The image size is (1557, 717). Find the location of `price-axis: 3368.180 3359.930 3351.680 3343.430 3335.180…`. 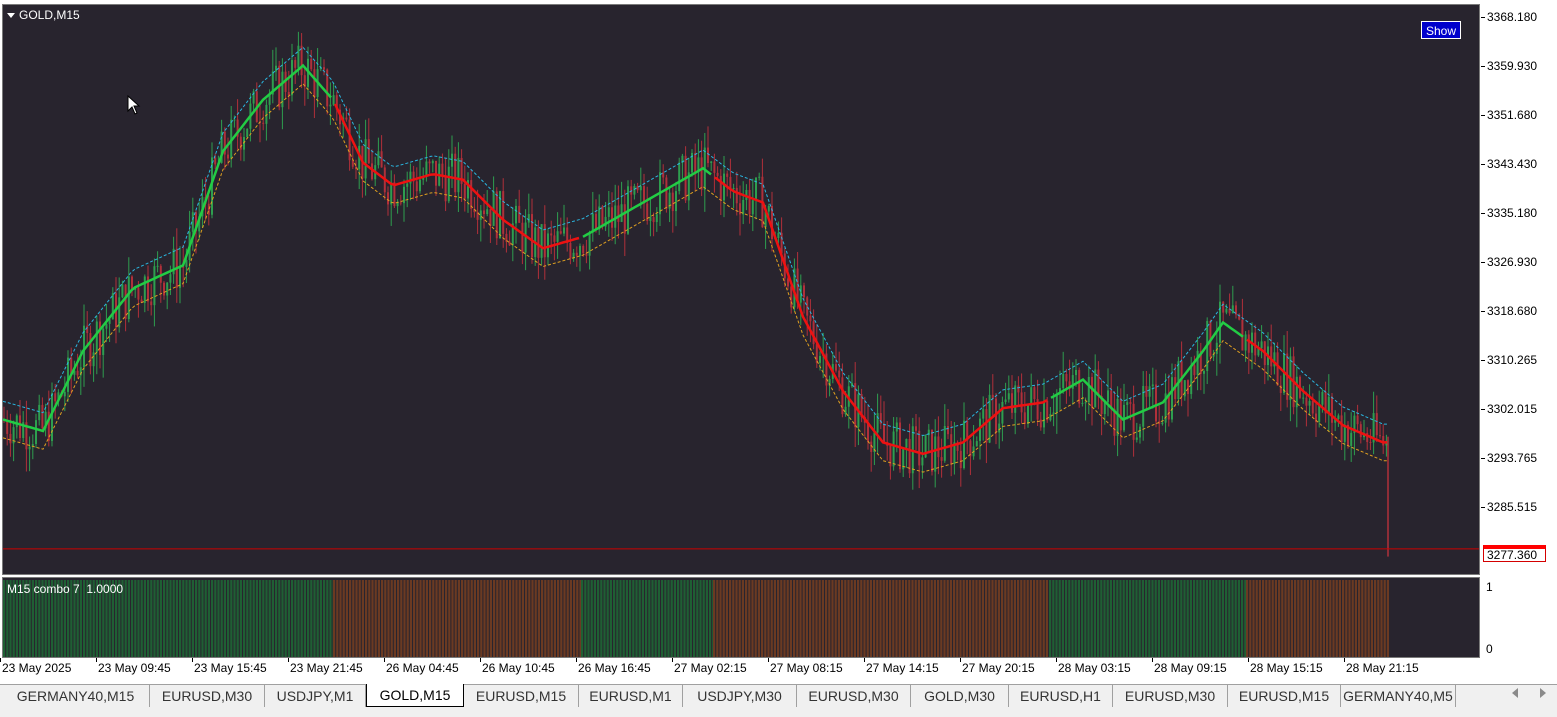

price-axis: 3368.180 3359.930 3351.680 3343.430 3335.180… is located at coordinates (1519, 287).